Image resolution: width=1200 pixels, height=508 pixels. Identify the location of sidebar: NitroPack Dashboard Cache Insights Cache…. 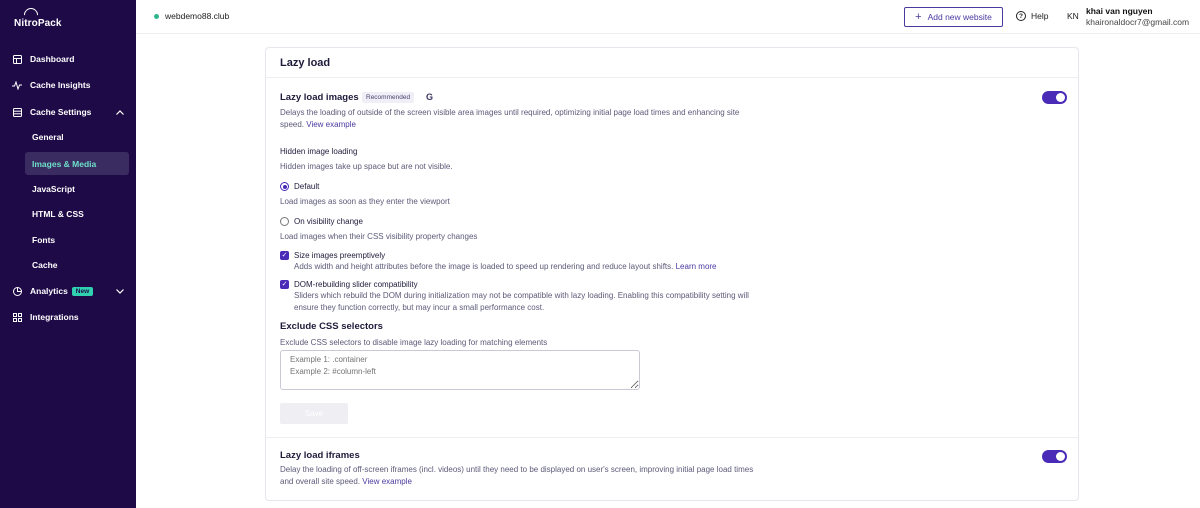
(68, 254).